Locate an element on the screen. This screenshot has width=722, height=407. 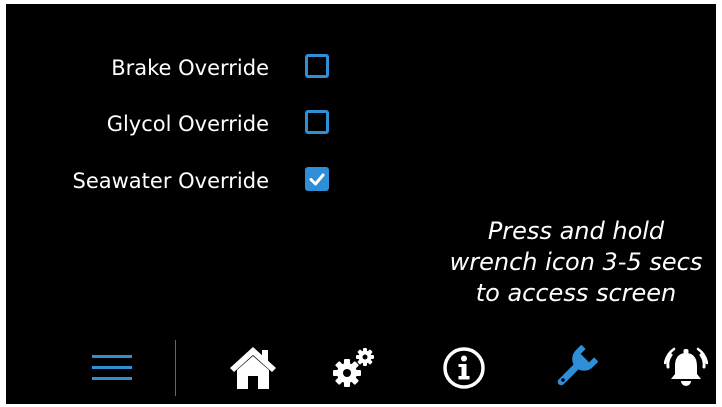
menu-button is located at coordinates (112, 368).